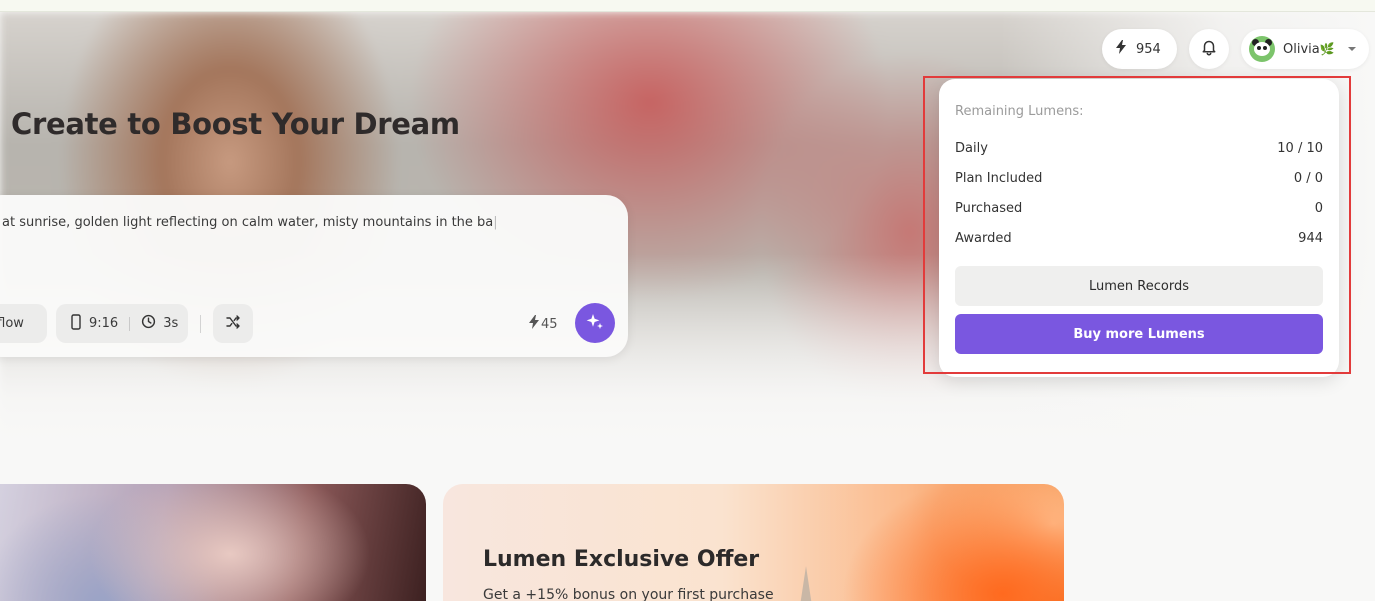 This screenshot has width=1375, height=601. Describe the element at coordinates (130, 323) in the screenshot. I see `chip-separator` at that location.